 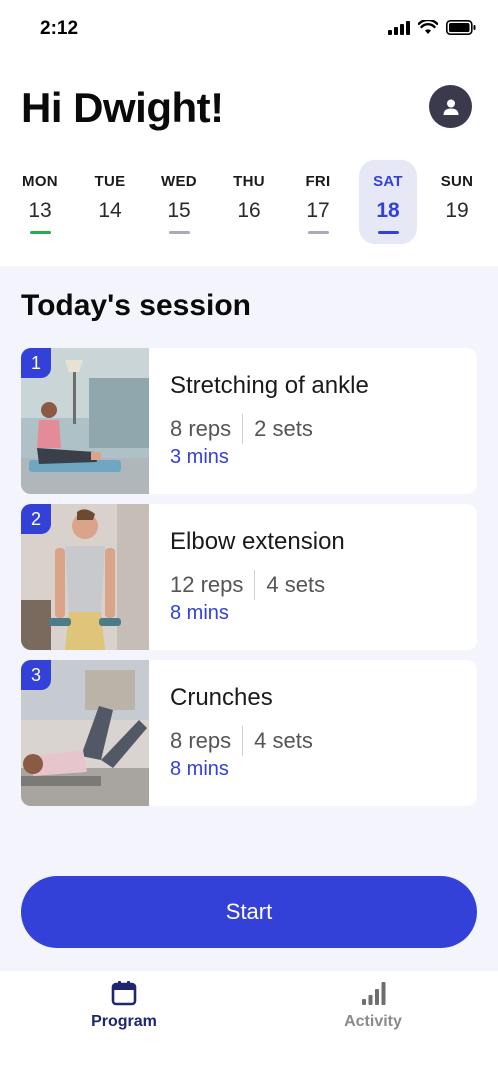 I want to click on status-time: 2:12, so click(x=59, y=28).